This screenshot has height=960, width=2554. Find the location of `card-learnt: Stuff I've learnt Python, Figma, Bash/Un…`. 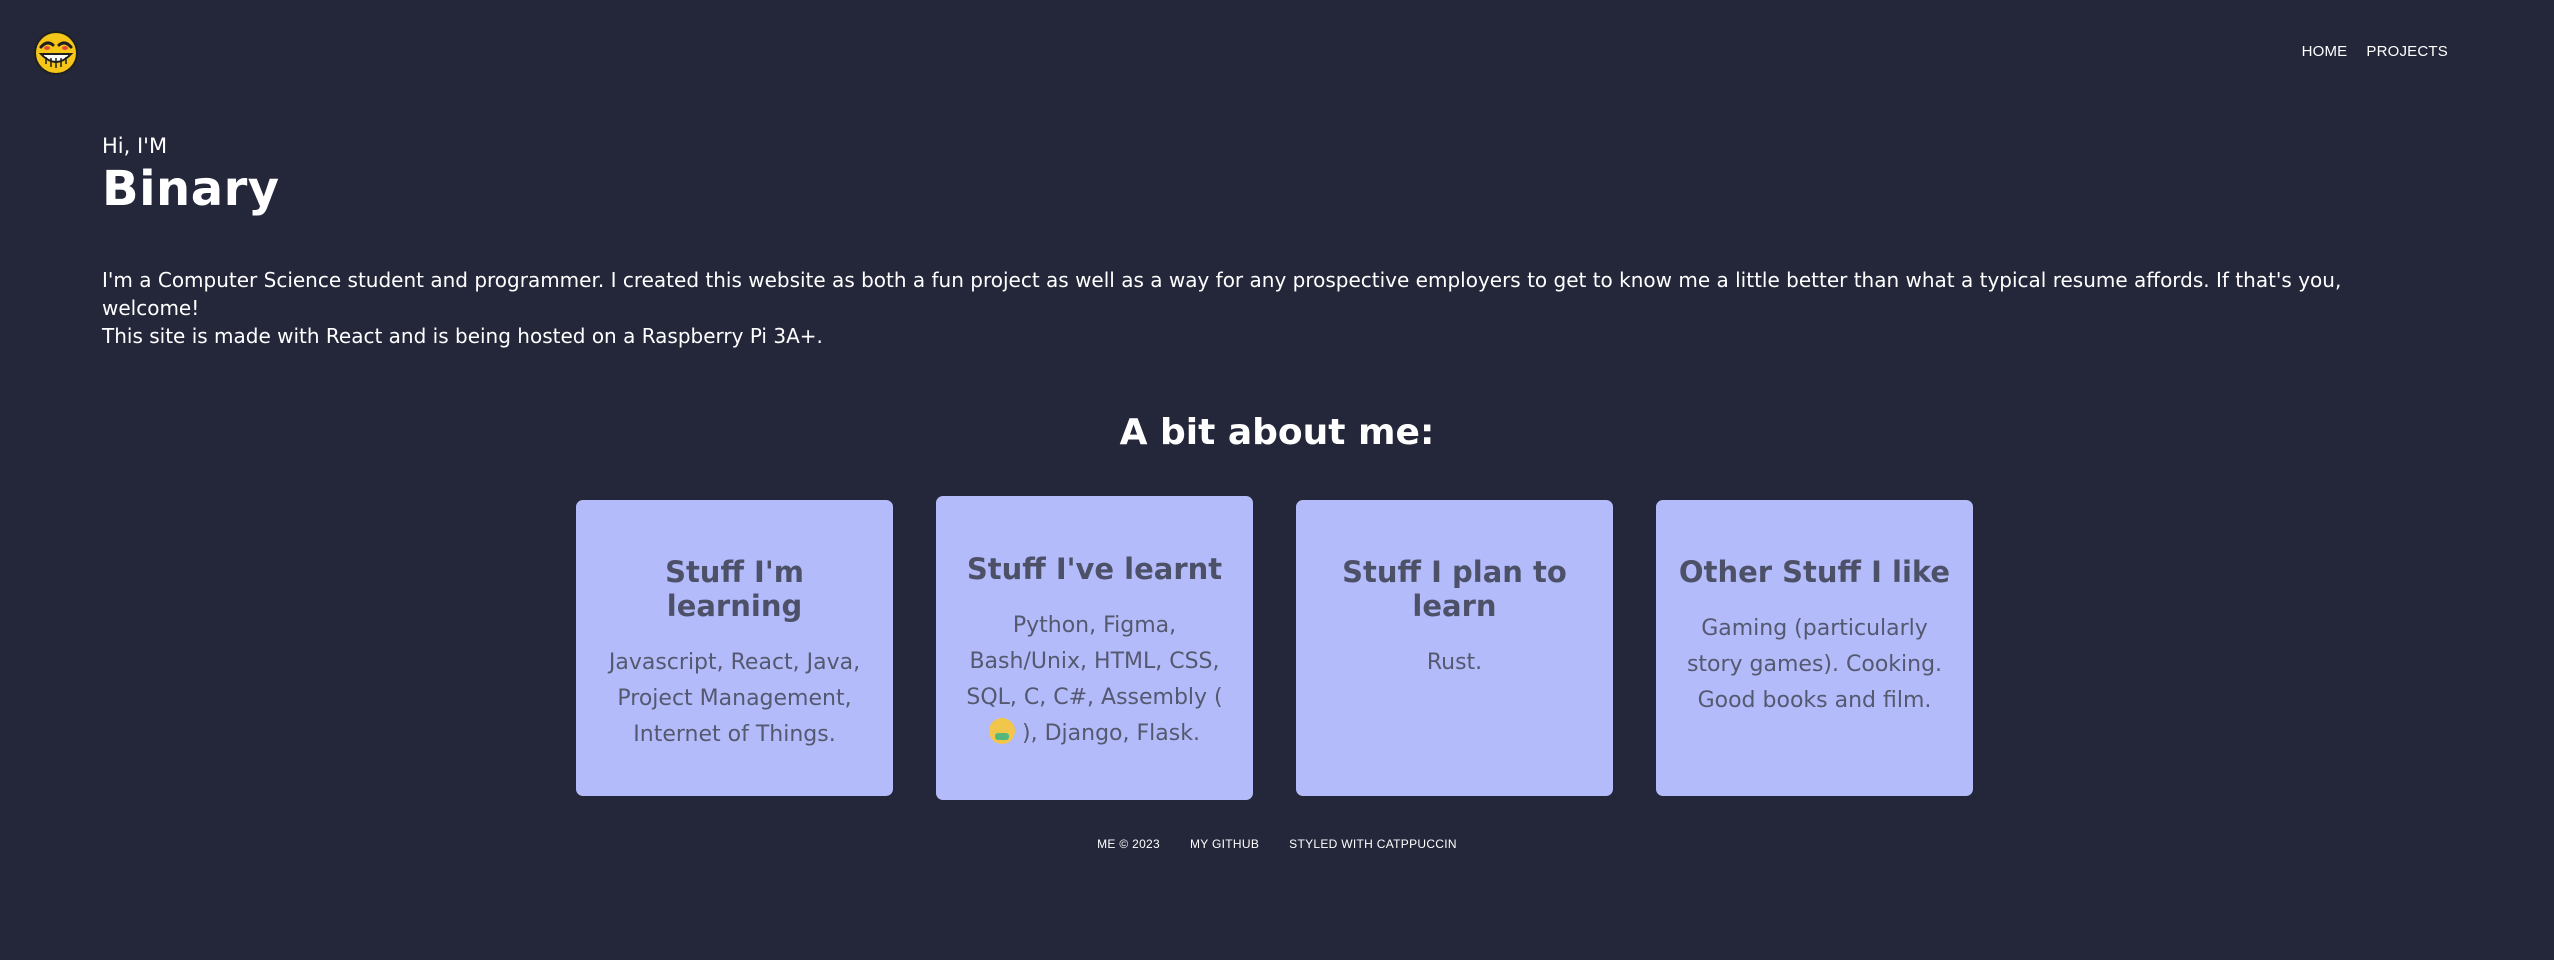

card-learnt: Stuff I've learnt Python, Figma, Bash/Un… is located at coordinates (1094, 648).